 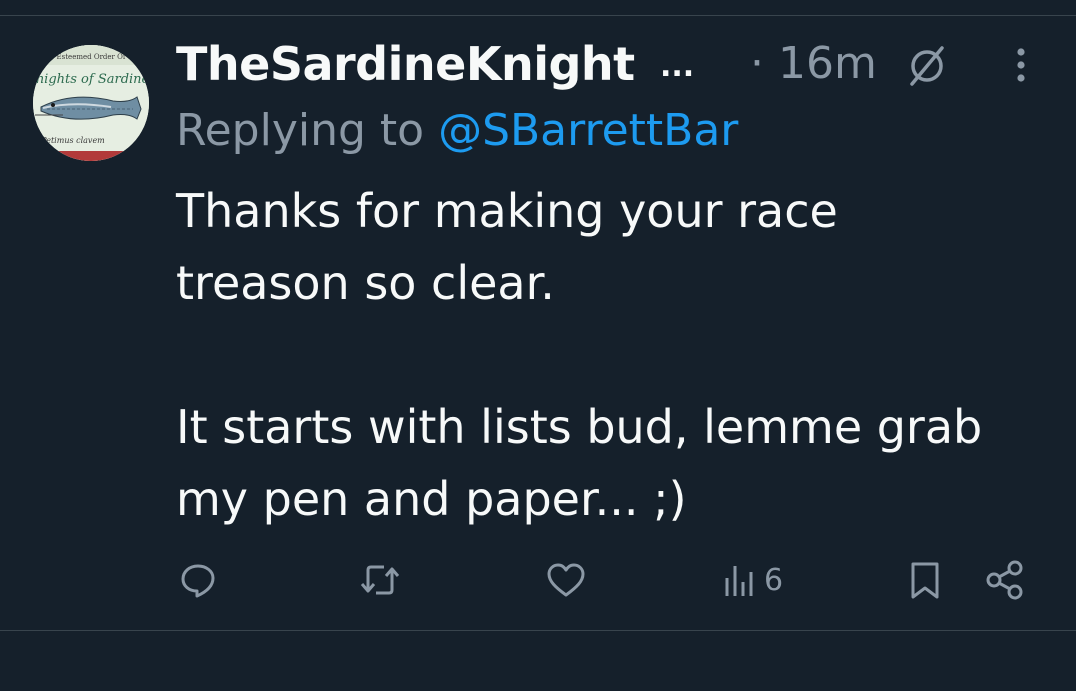 I want to click on reply-icon, so click(x=198, y=581).